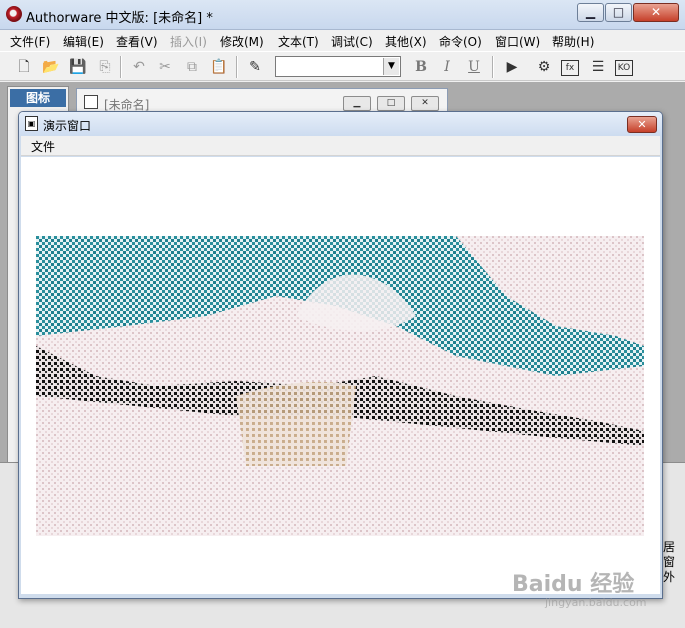 The image size is (685, 628). I want to click on clipped-text-line: 外, so click(669, 577).